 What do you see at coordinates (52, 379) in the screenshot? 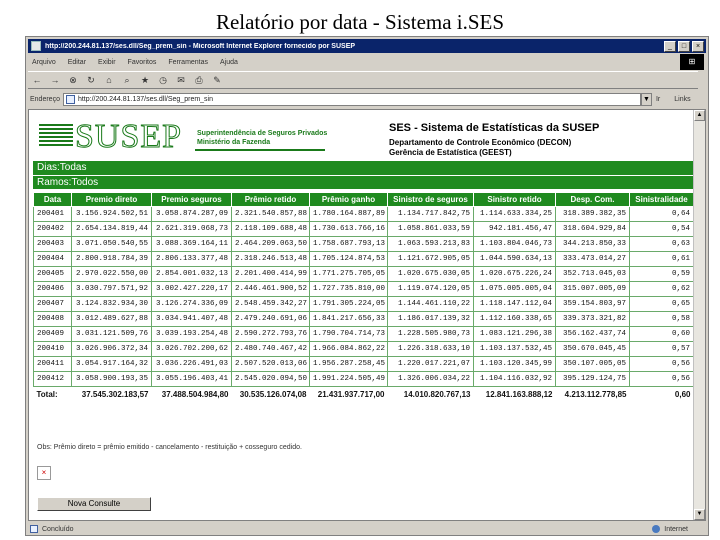
I see `table-cell: 200412` at bounding box center [52, 379].